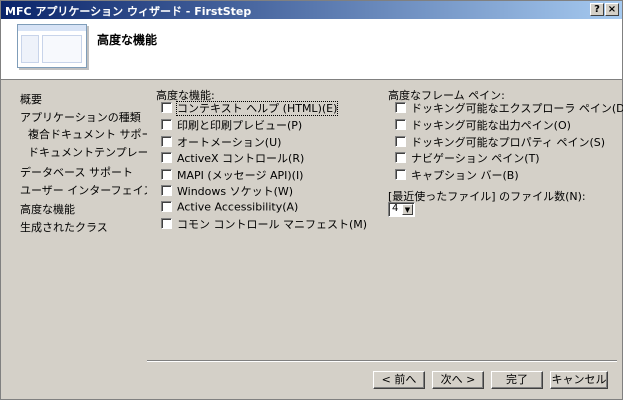  I want to click on next-button: 次へ >, so click(458, 380).